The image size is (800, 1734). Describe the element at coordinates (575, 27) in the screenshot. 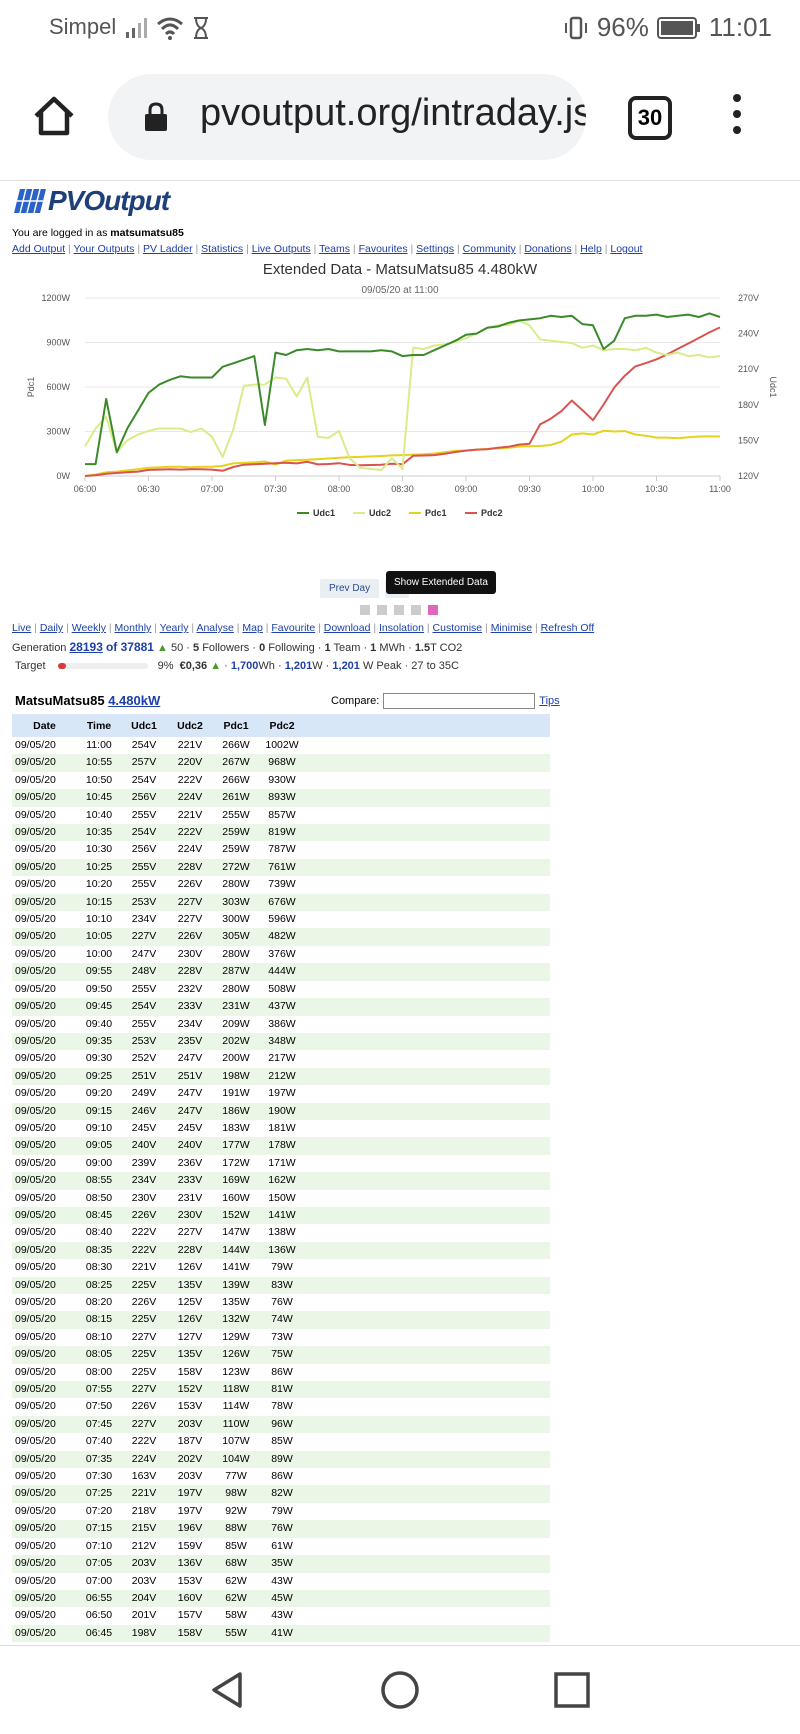

I see `vibrate-icon` at that location.